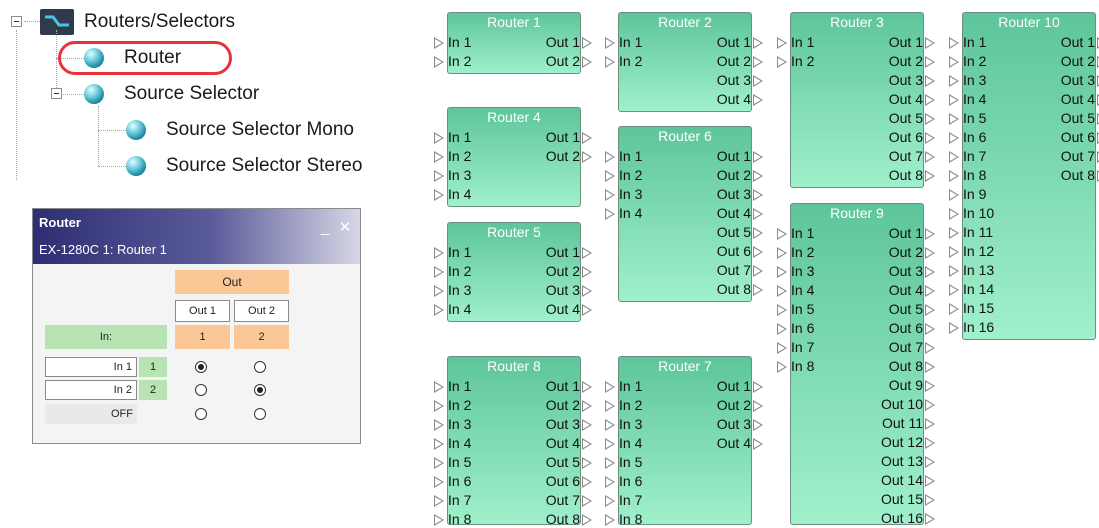 The image size is (1099, 528). I want to click on route-in2-out1-radio, so click(201, 390).